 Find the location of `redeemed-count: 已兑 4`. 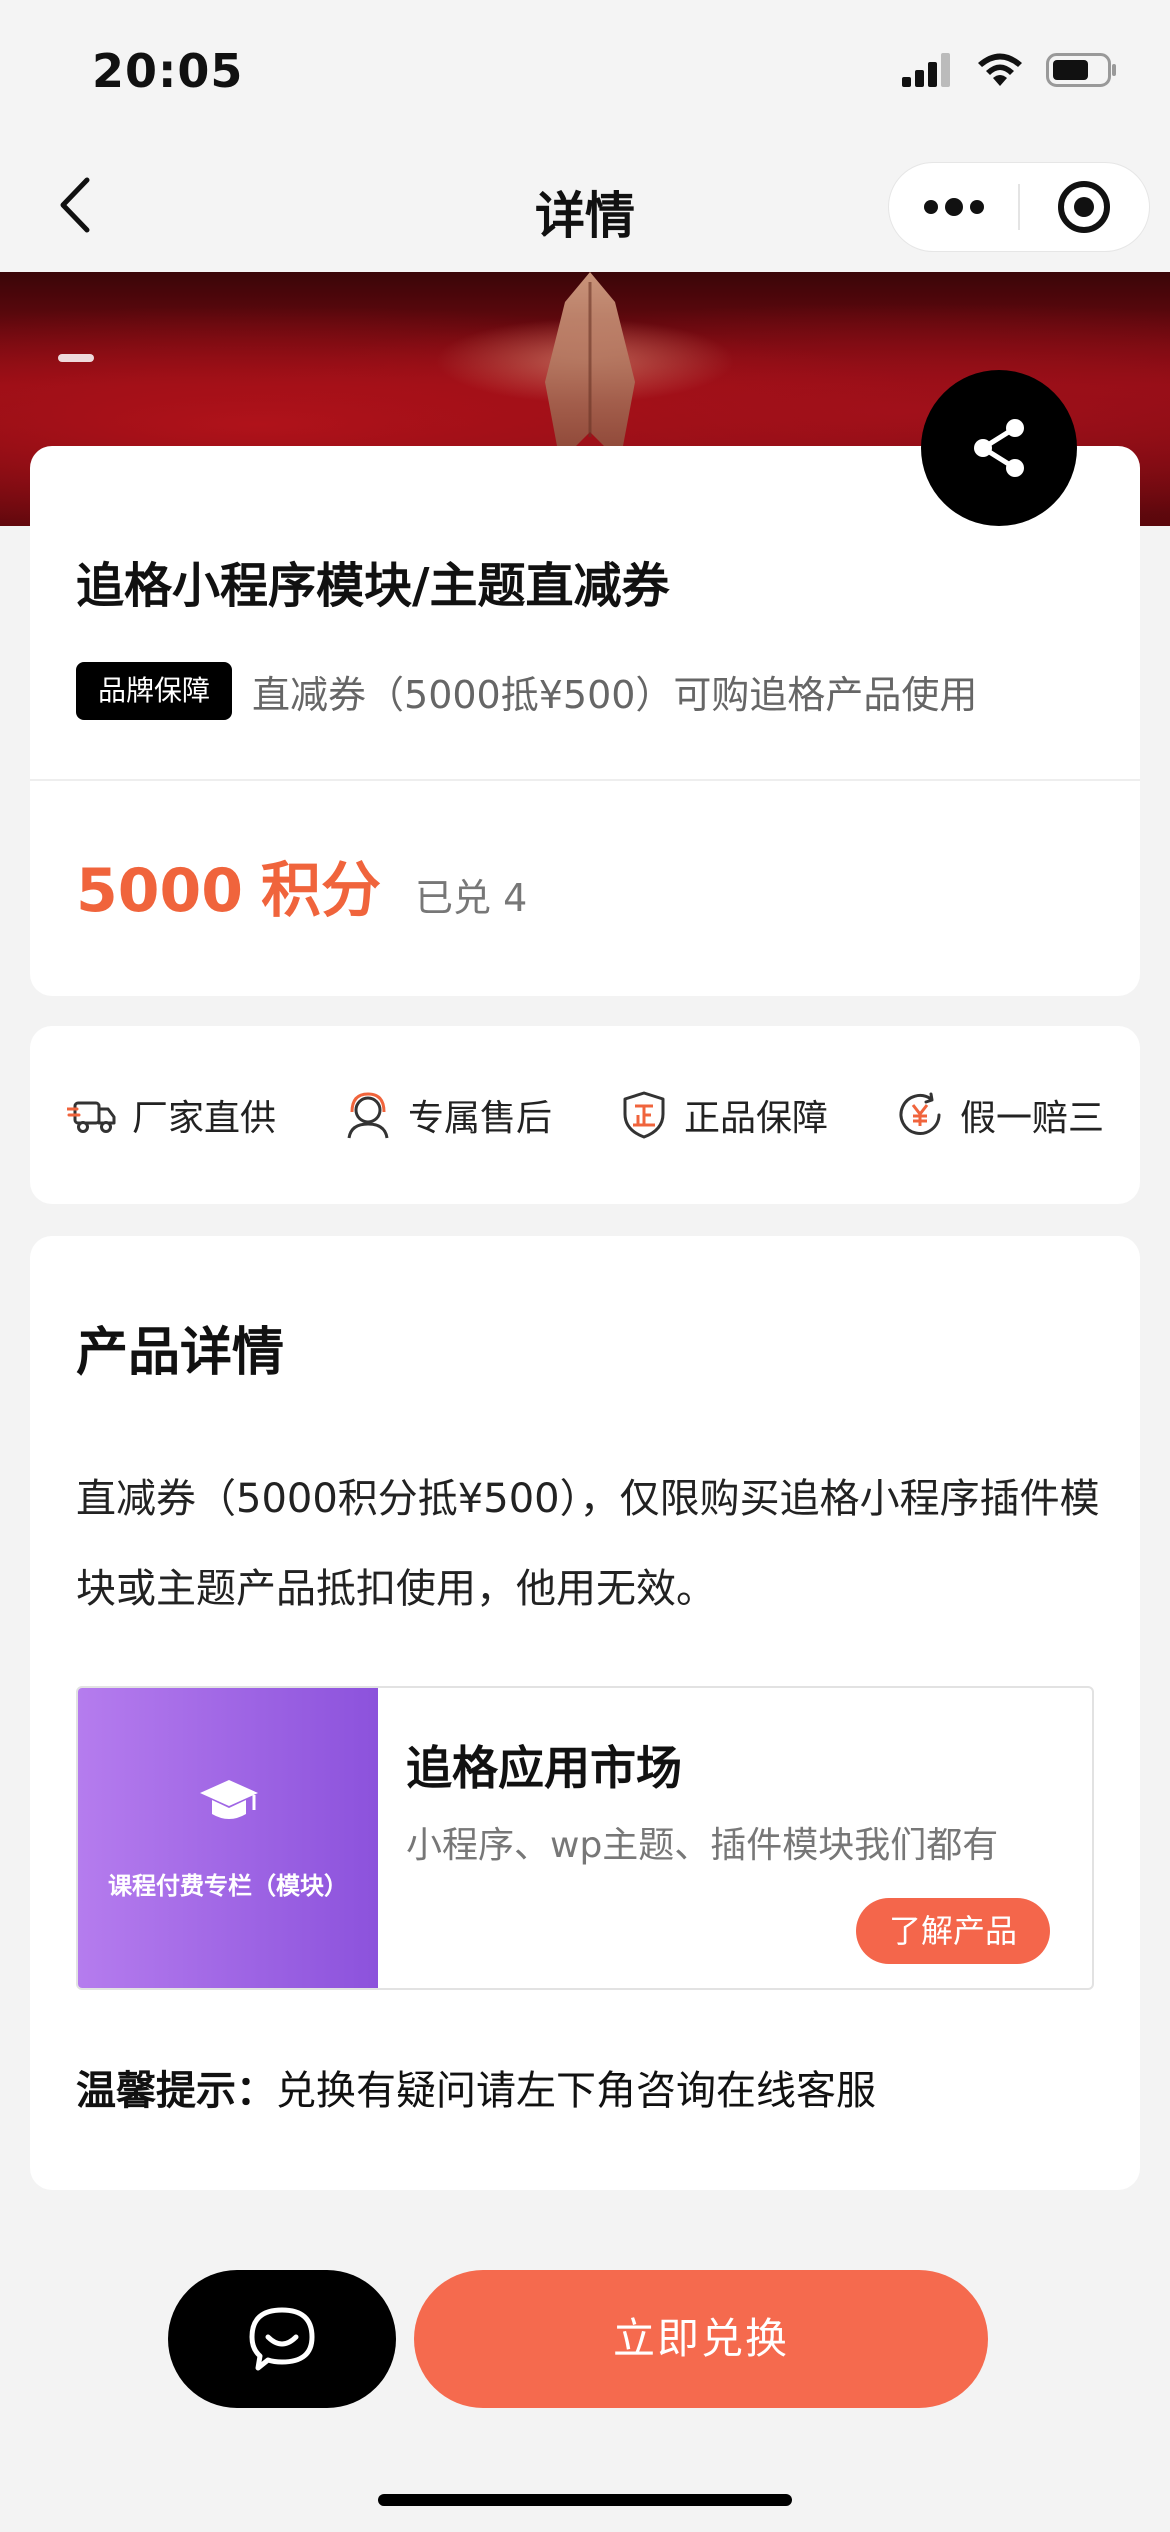

redeemed-count: 已兑 4 is located at coordinates (471, 898).